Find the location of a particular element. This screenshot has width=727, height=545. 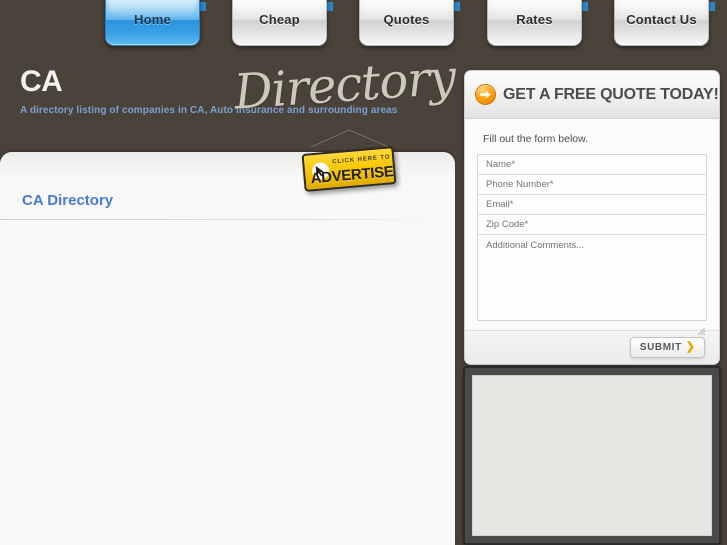

quote-form-title: GET A FREE QUOTE TODAY! is located at coordinates (611, 94).